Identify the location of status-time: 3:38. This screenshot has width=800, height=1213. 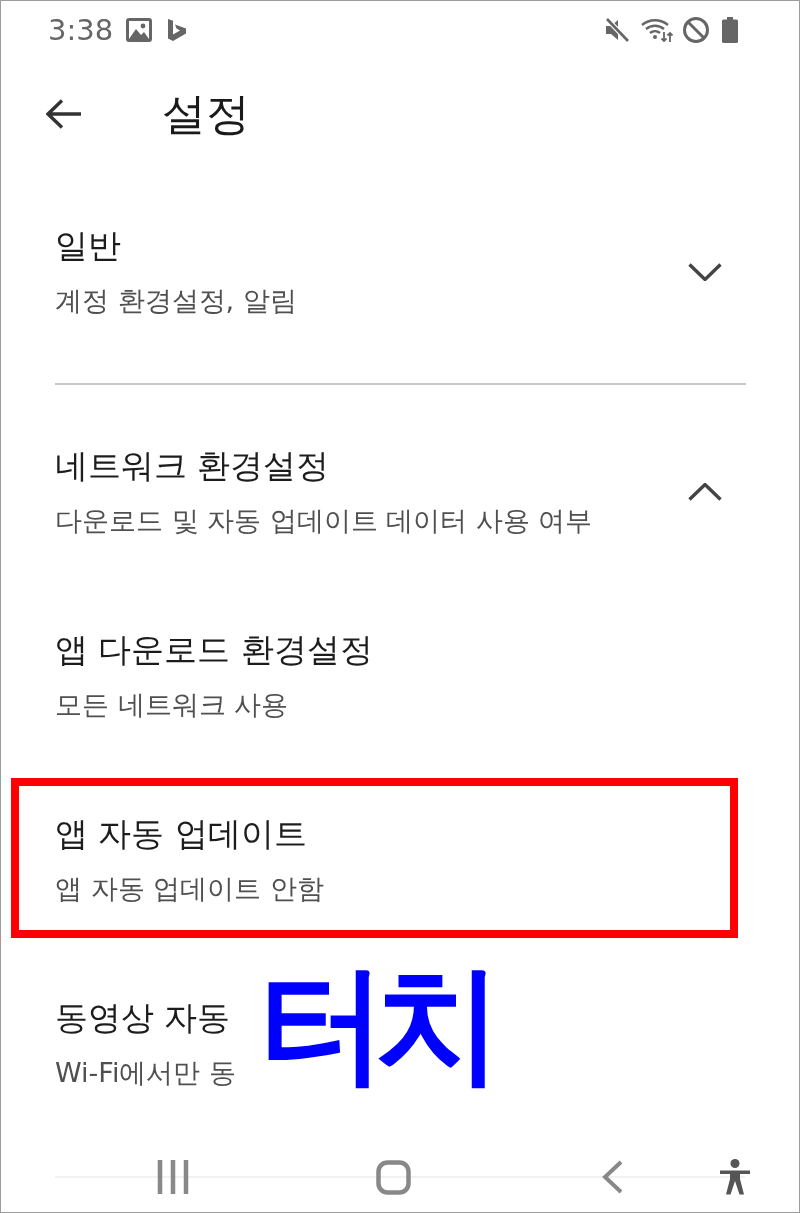
(81, 30).